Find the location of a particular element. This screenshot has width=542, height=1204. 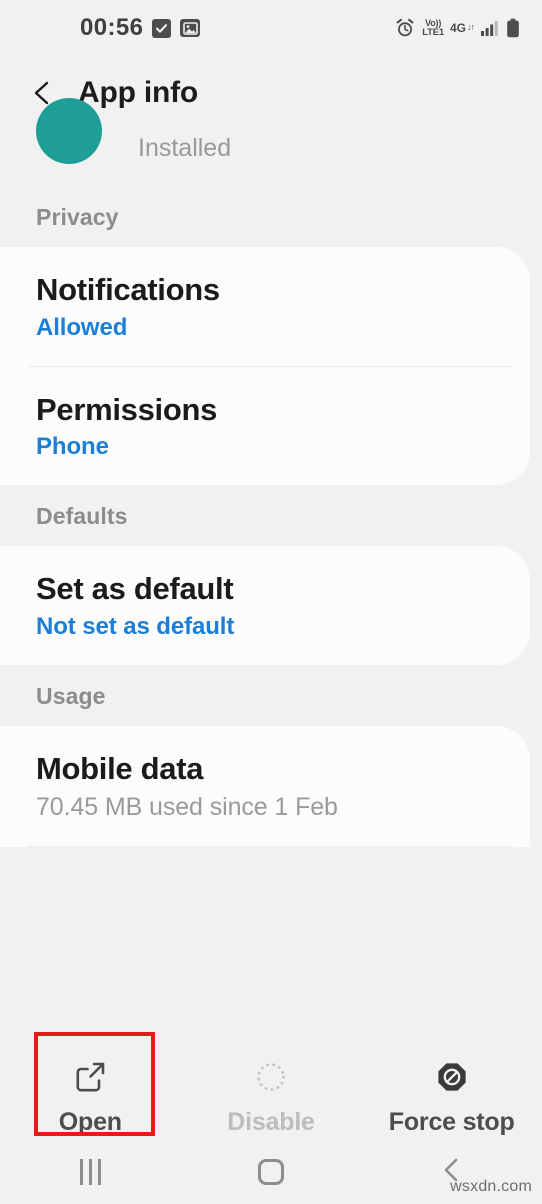

action-label: Disable is located at coordinates (271, 1121).